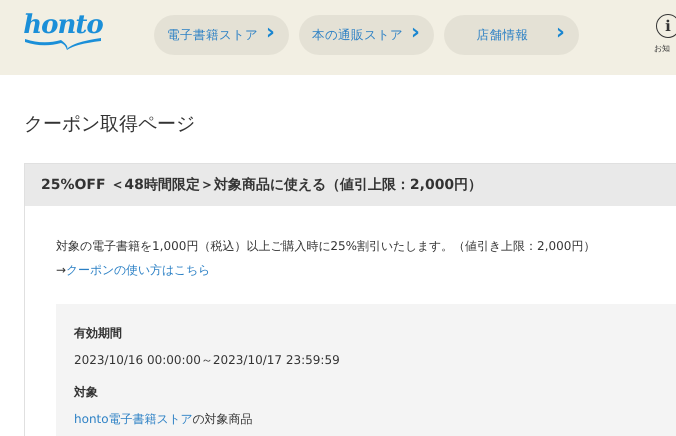 The width and height of the screenshot is (676, 436). I want to click on coupon-description: 対象の電子書籍を1,000円（税込）以上ご購入時に25%割引いたします。（値引き上限：2,000円）, so click(326, 246).